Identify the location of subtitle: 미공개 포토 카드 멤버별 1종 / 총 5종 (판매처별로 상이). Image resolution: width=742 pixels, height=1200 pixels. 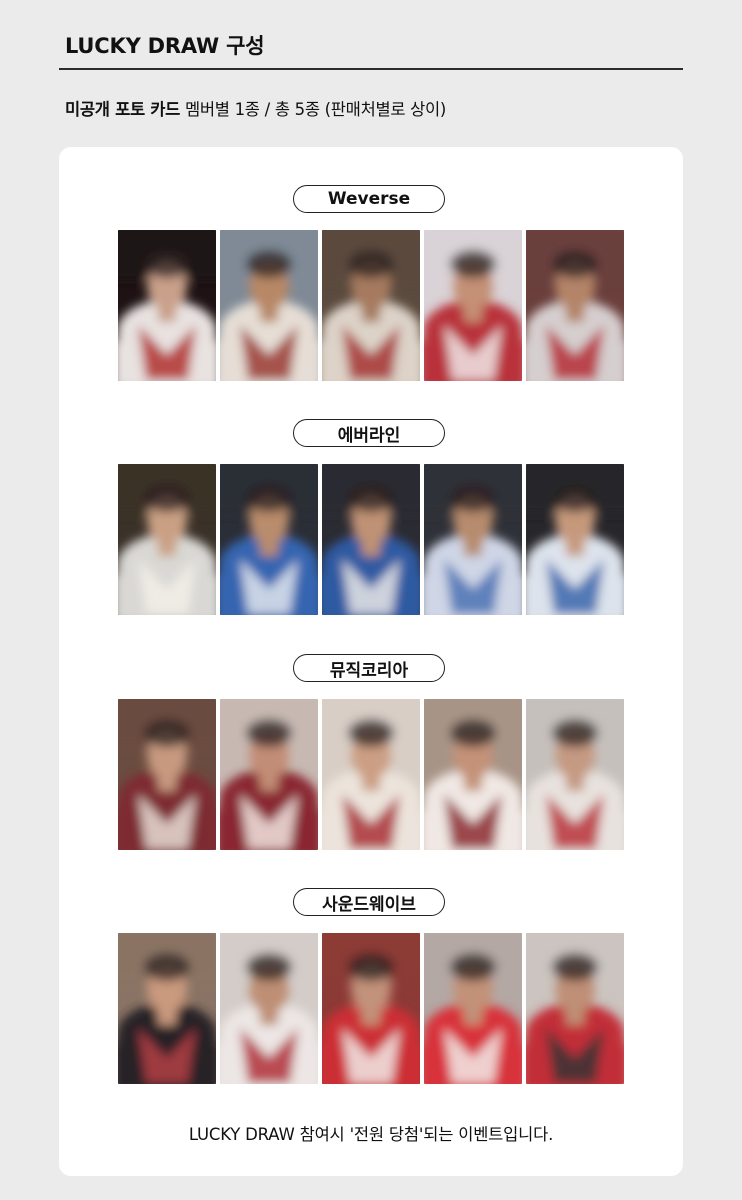
(255, 108).